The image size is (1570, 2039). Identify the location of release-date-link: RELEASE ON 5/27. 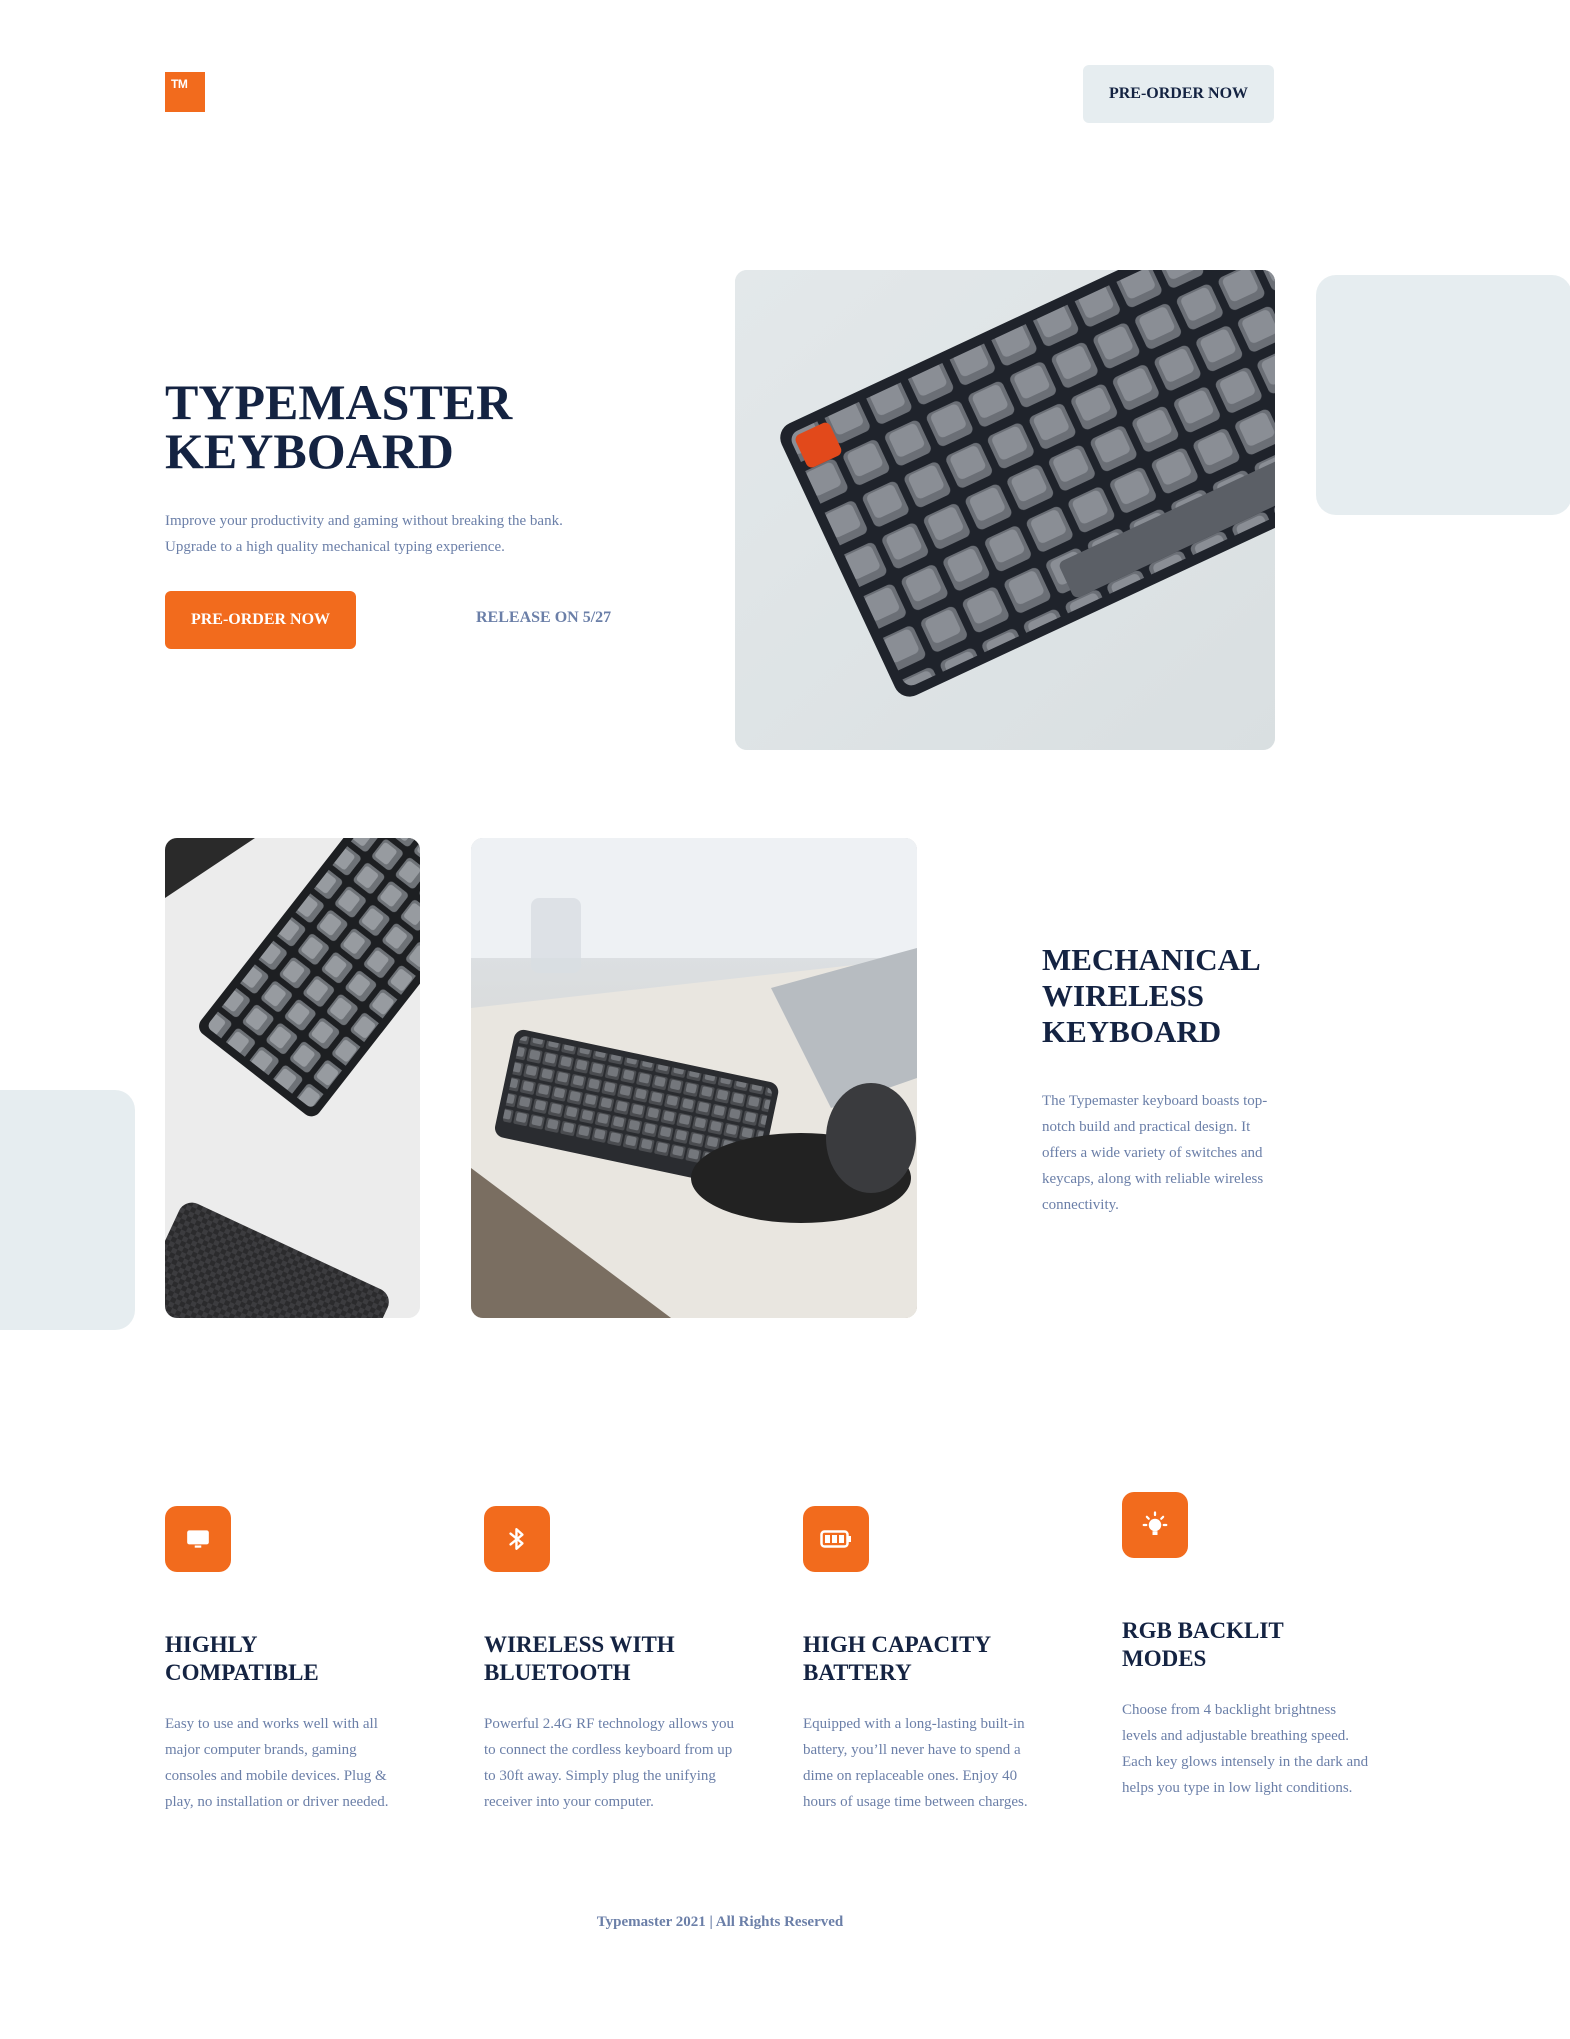
(543, 618).